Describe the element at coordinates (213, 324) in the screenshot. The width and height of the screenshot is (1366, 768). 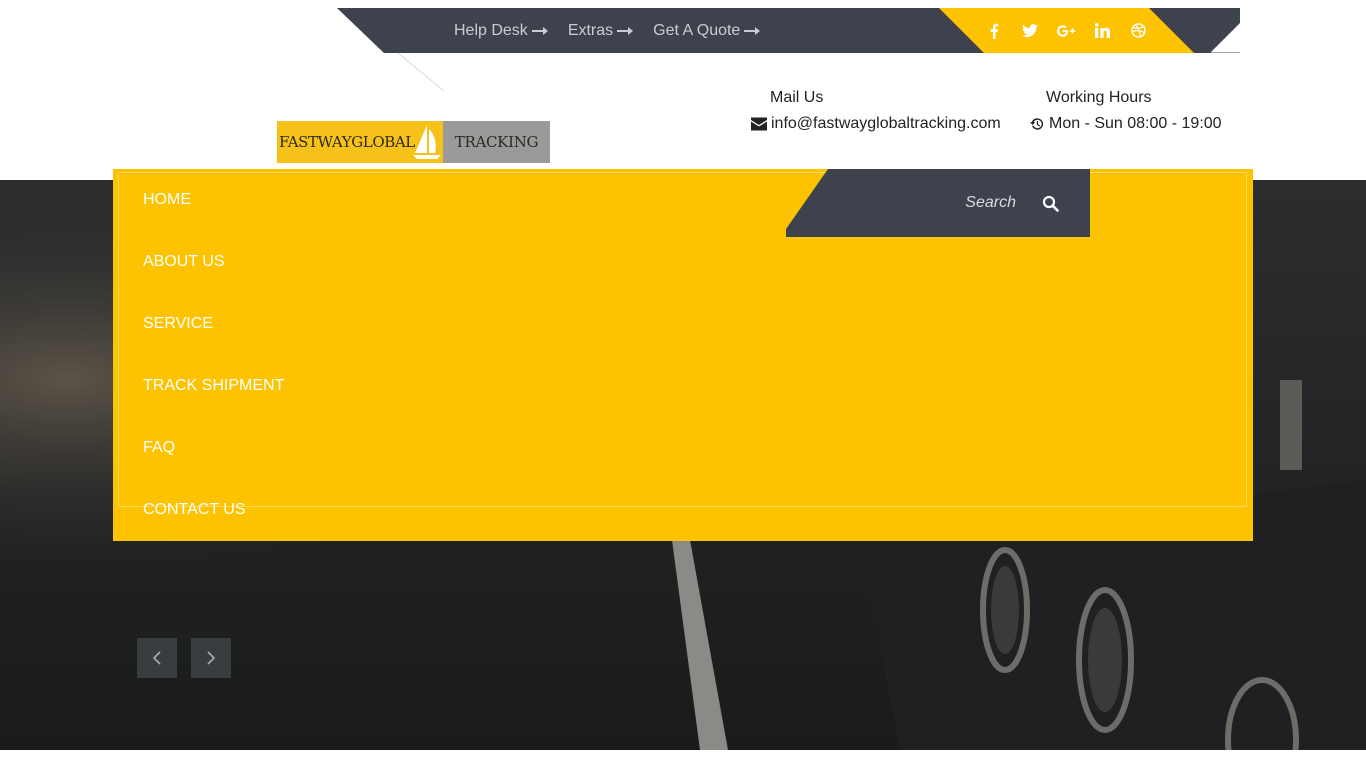
I see `nav-item-service: SERVICE` at that location.